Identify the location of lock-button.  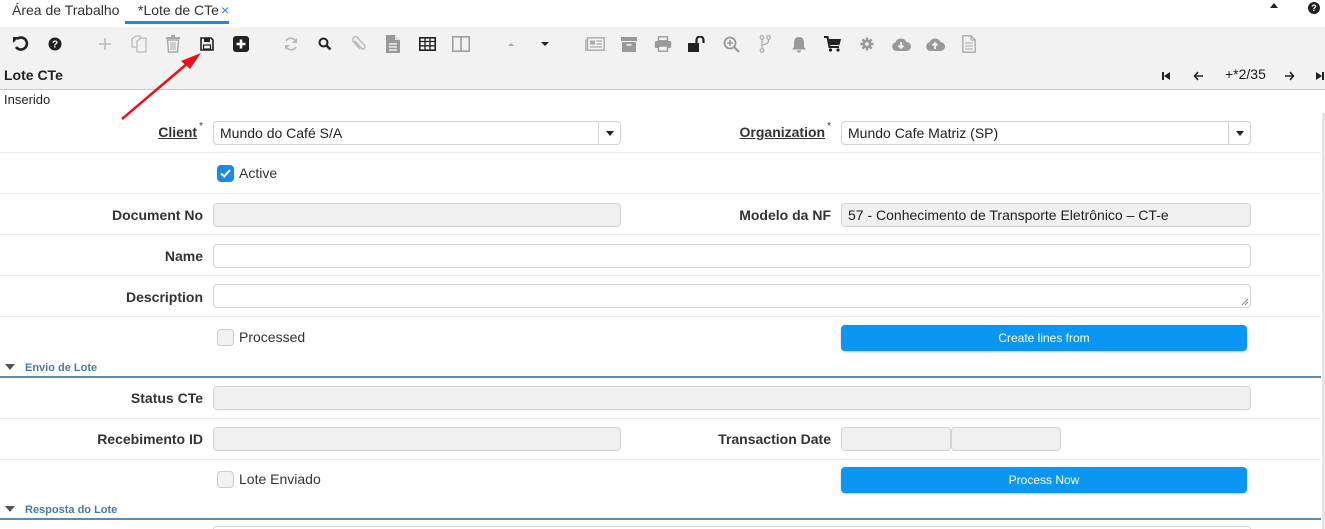
(697, 44).